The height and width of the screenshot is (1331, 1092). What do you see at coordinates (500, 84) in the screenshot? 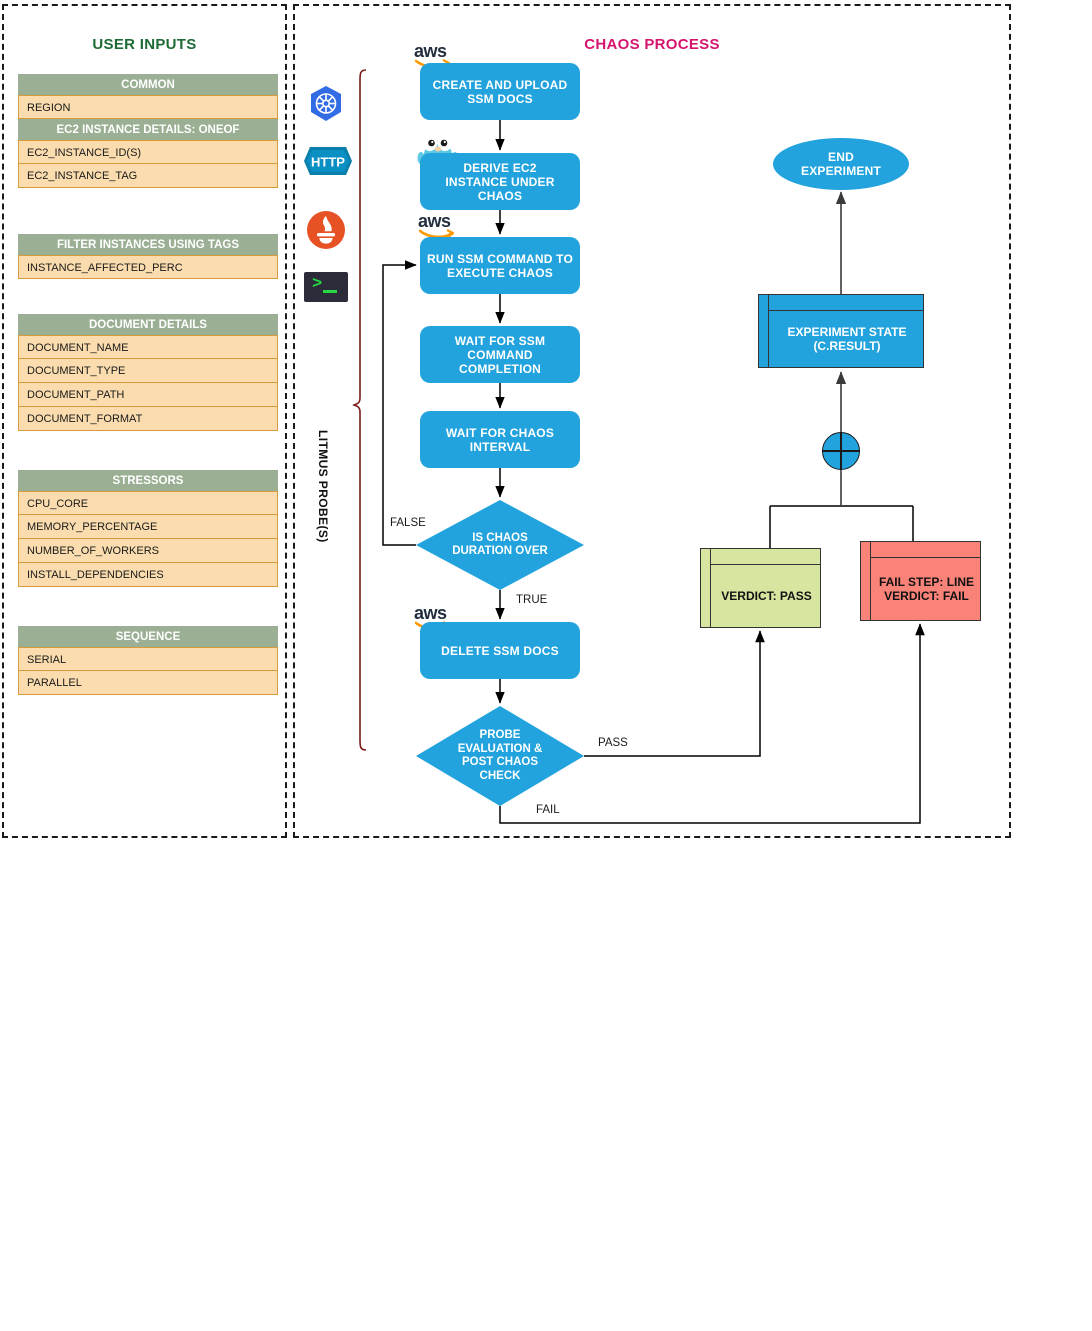
I see `node-line-1: CREATE AND UPLOAD` at bounding box center [500, 84].